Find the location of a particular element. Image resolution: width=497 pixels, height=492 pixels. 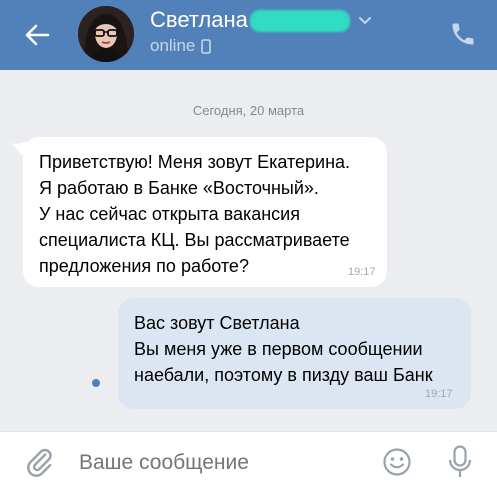

microphone-icon is located at coordinates (460, 461).